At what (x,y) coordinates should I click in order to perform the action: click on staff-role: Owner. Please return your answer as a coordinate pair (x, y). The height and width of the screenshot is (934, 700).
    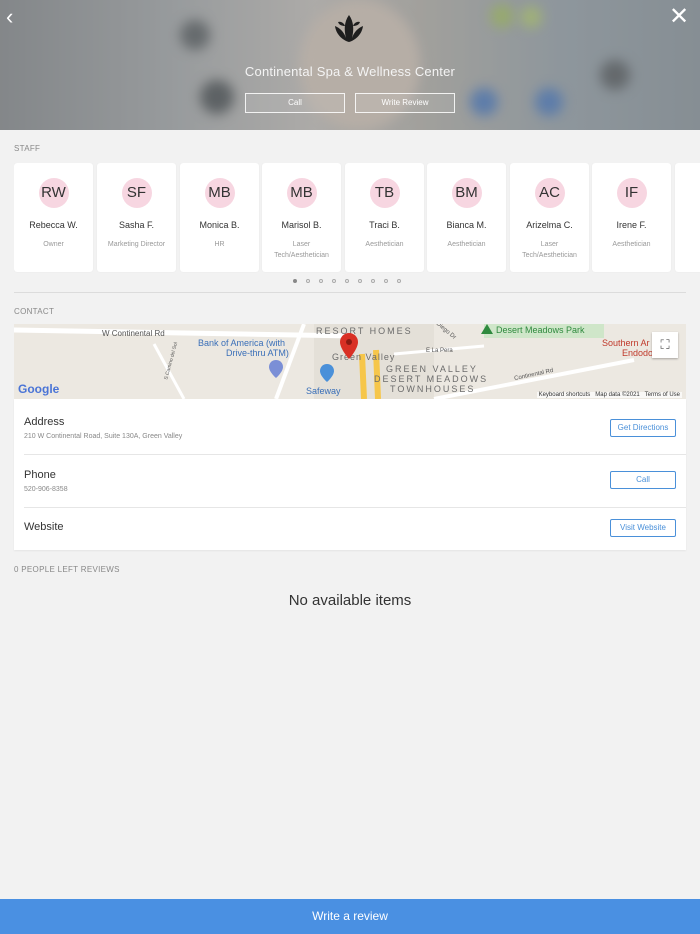
    Looking at the image, I should click on (53, 244).